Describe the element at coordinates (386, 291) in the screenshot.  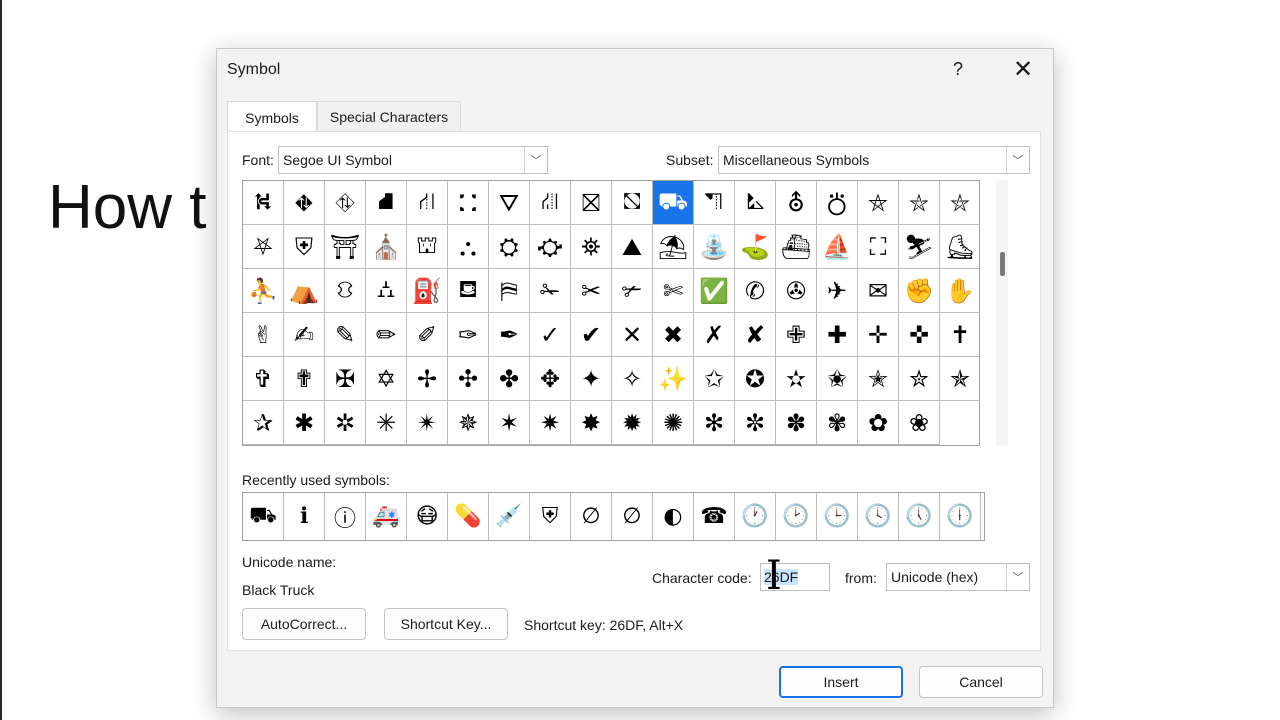
I see `symbol-cell: ⛼` at that location.